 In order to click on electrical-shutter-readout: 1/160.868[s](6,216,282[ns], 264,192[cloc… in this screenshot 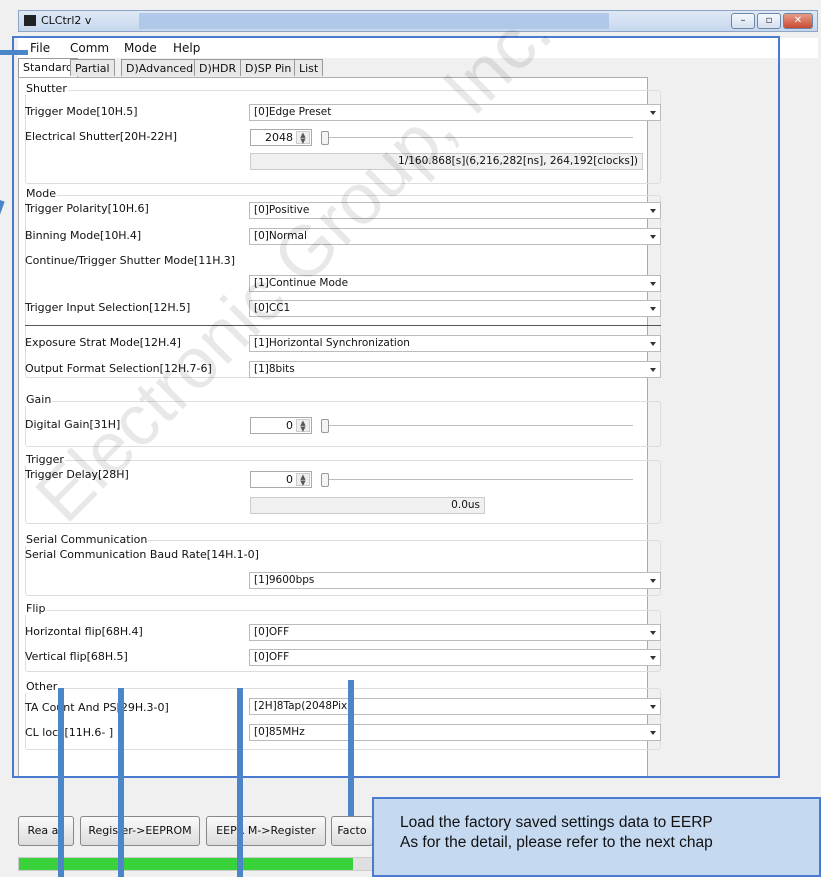, I will do `click(446, 161)`.